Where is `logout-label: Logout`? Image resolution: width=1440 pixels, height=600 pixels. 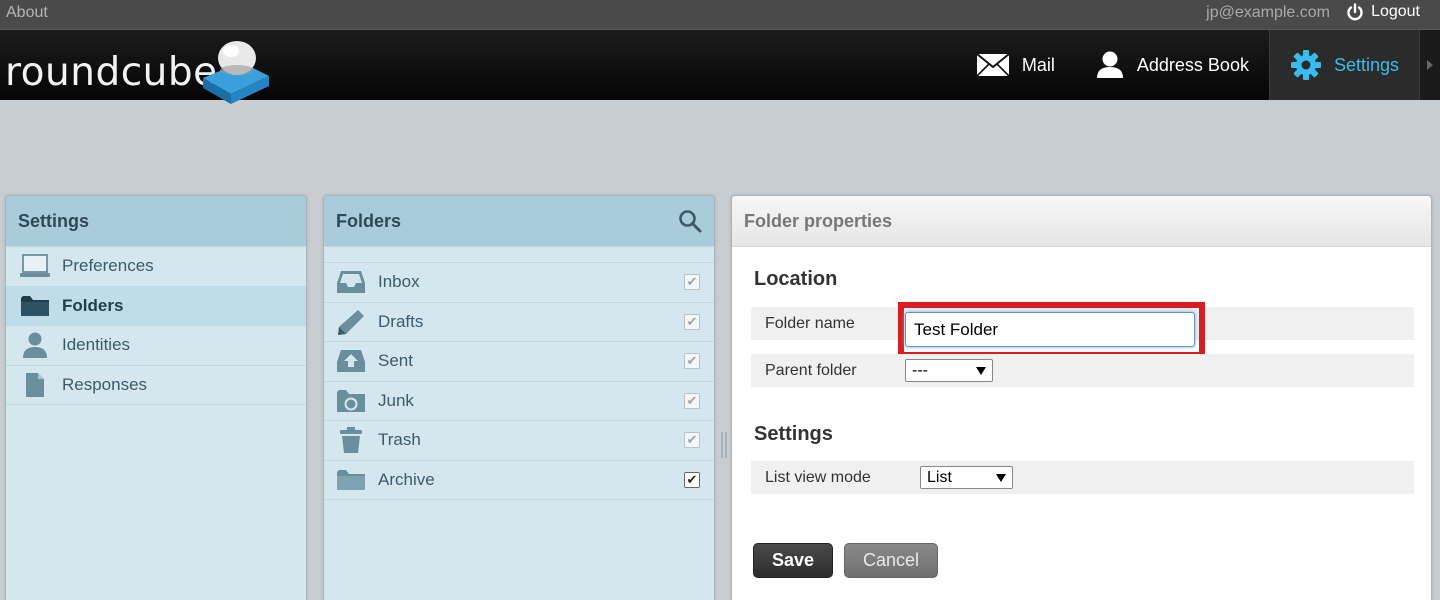 logout-label: Logout is located at coordinates (1395, 11).